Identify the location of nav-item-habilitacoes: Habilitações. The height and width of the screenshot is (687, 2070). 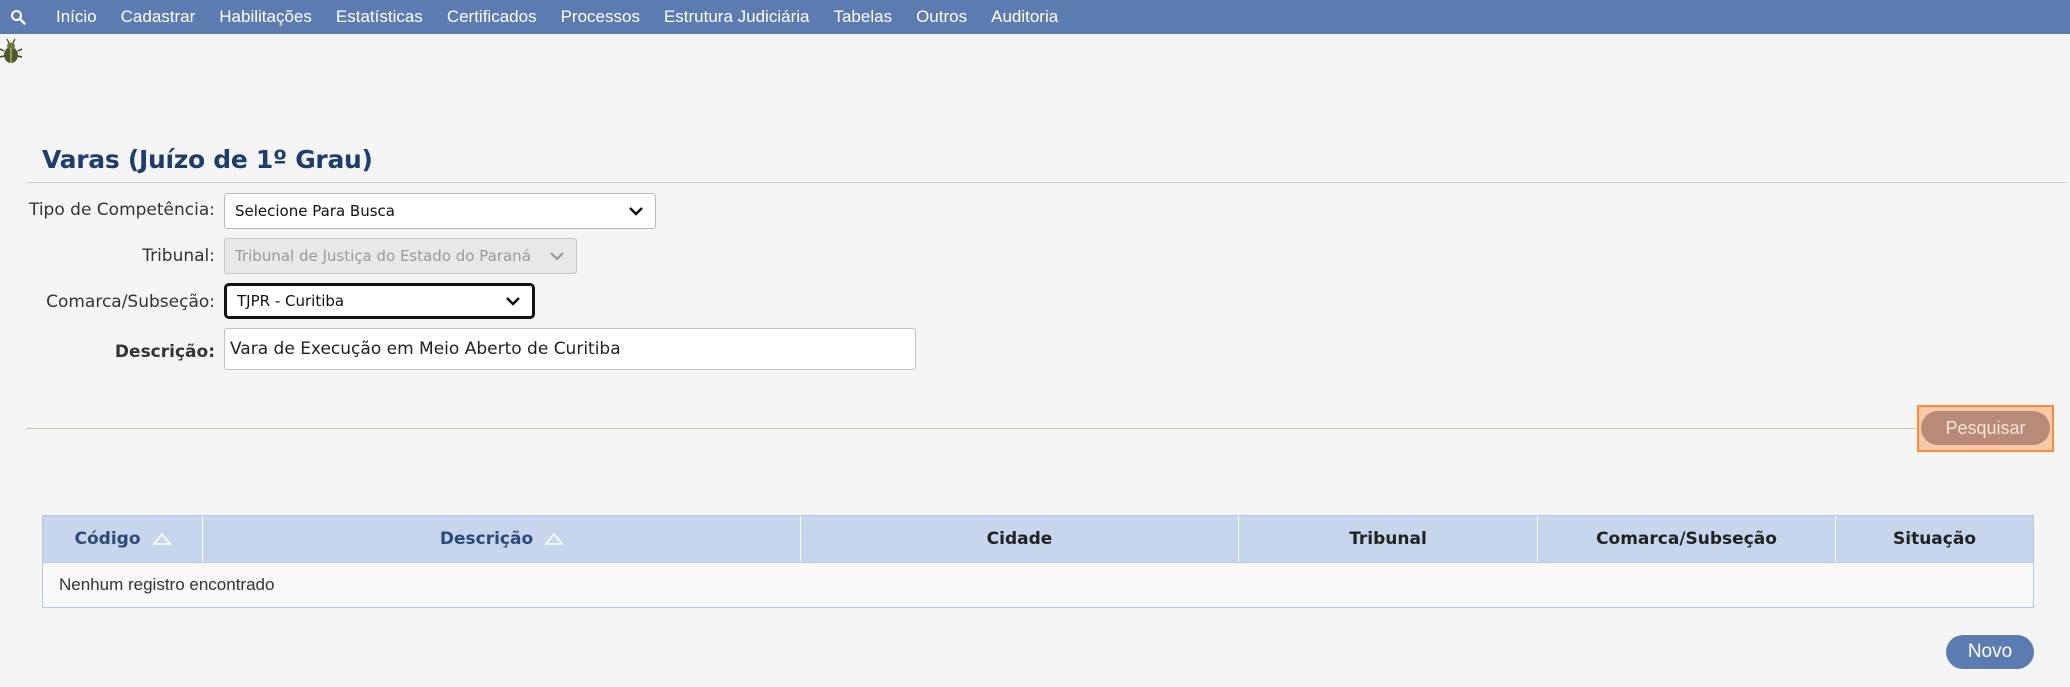
(265, 17).